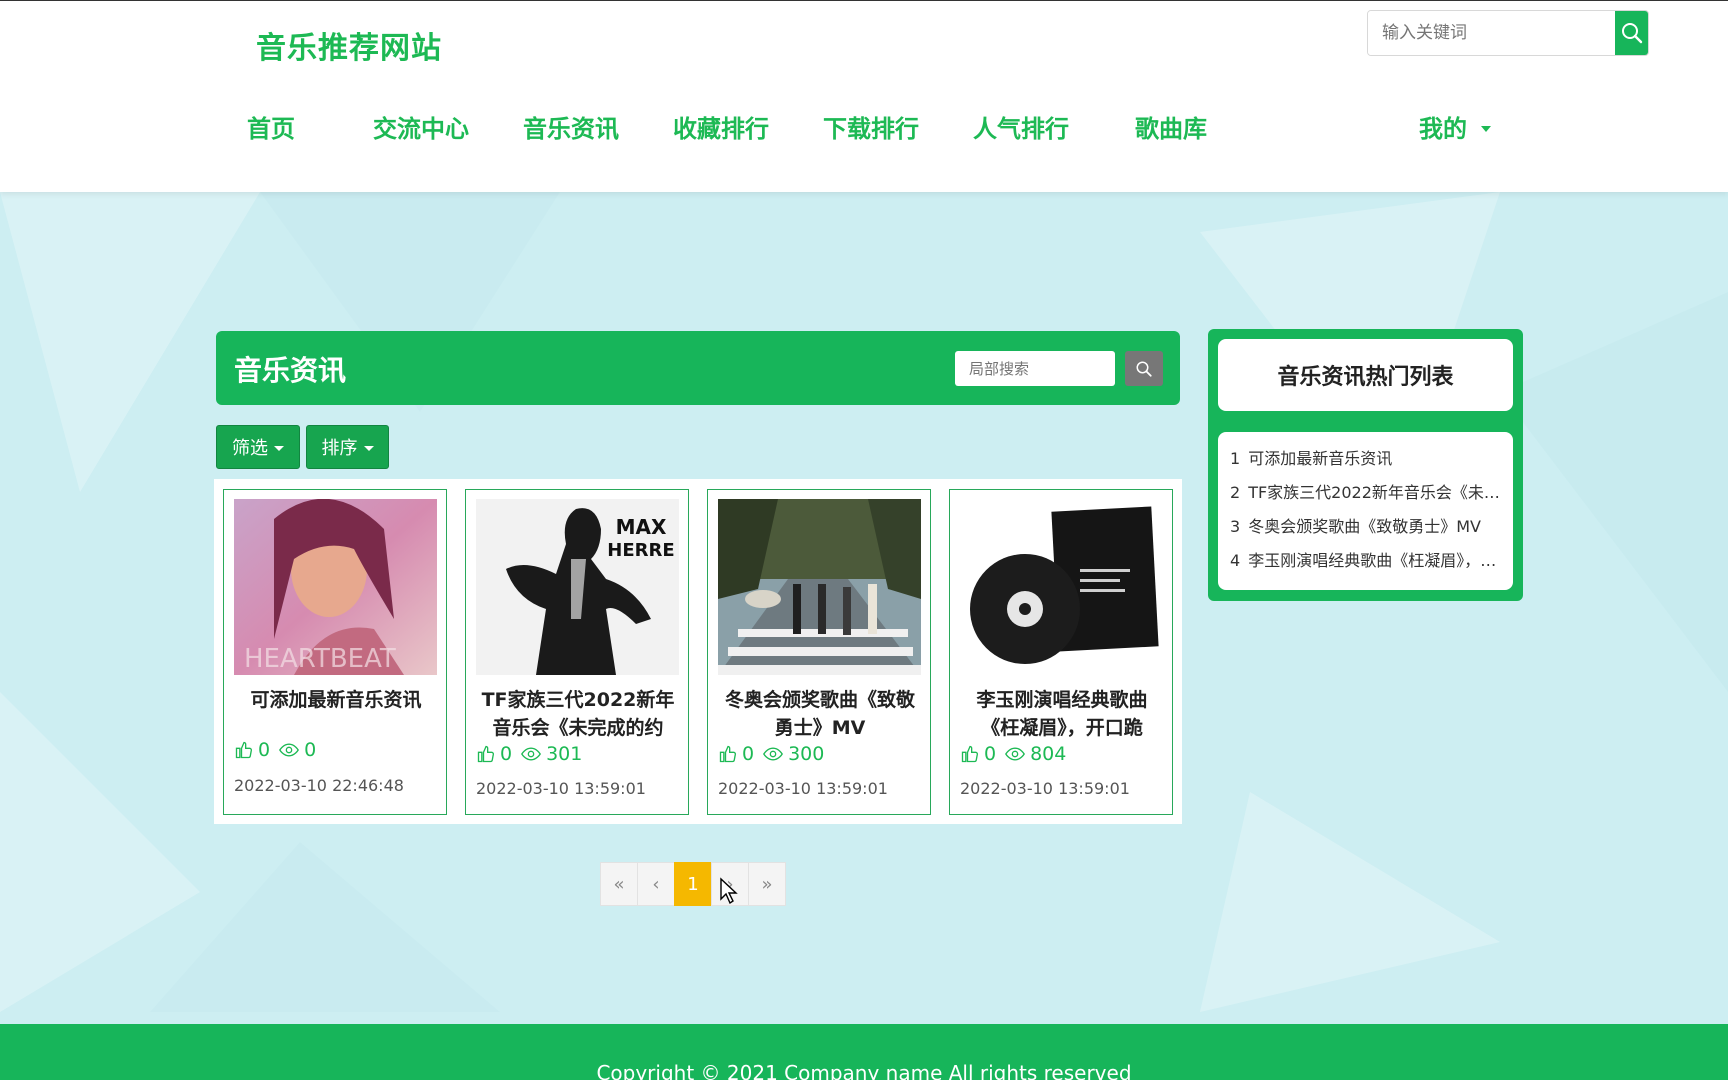  Describe the element at coordinates (1235, 560) in the screenshot. I see `hot-list-index: 4` at that location.